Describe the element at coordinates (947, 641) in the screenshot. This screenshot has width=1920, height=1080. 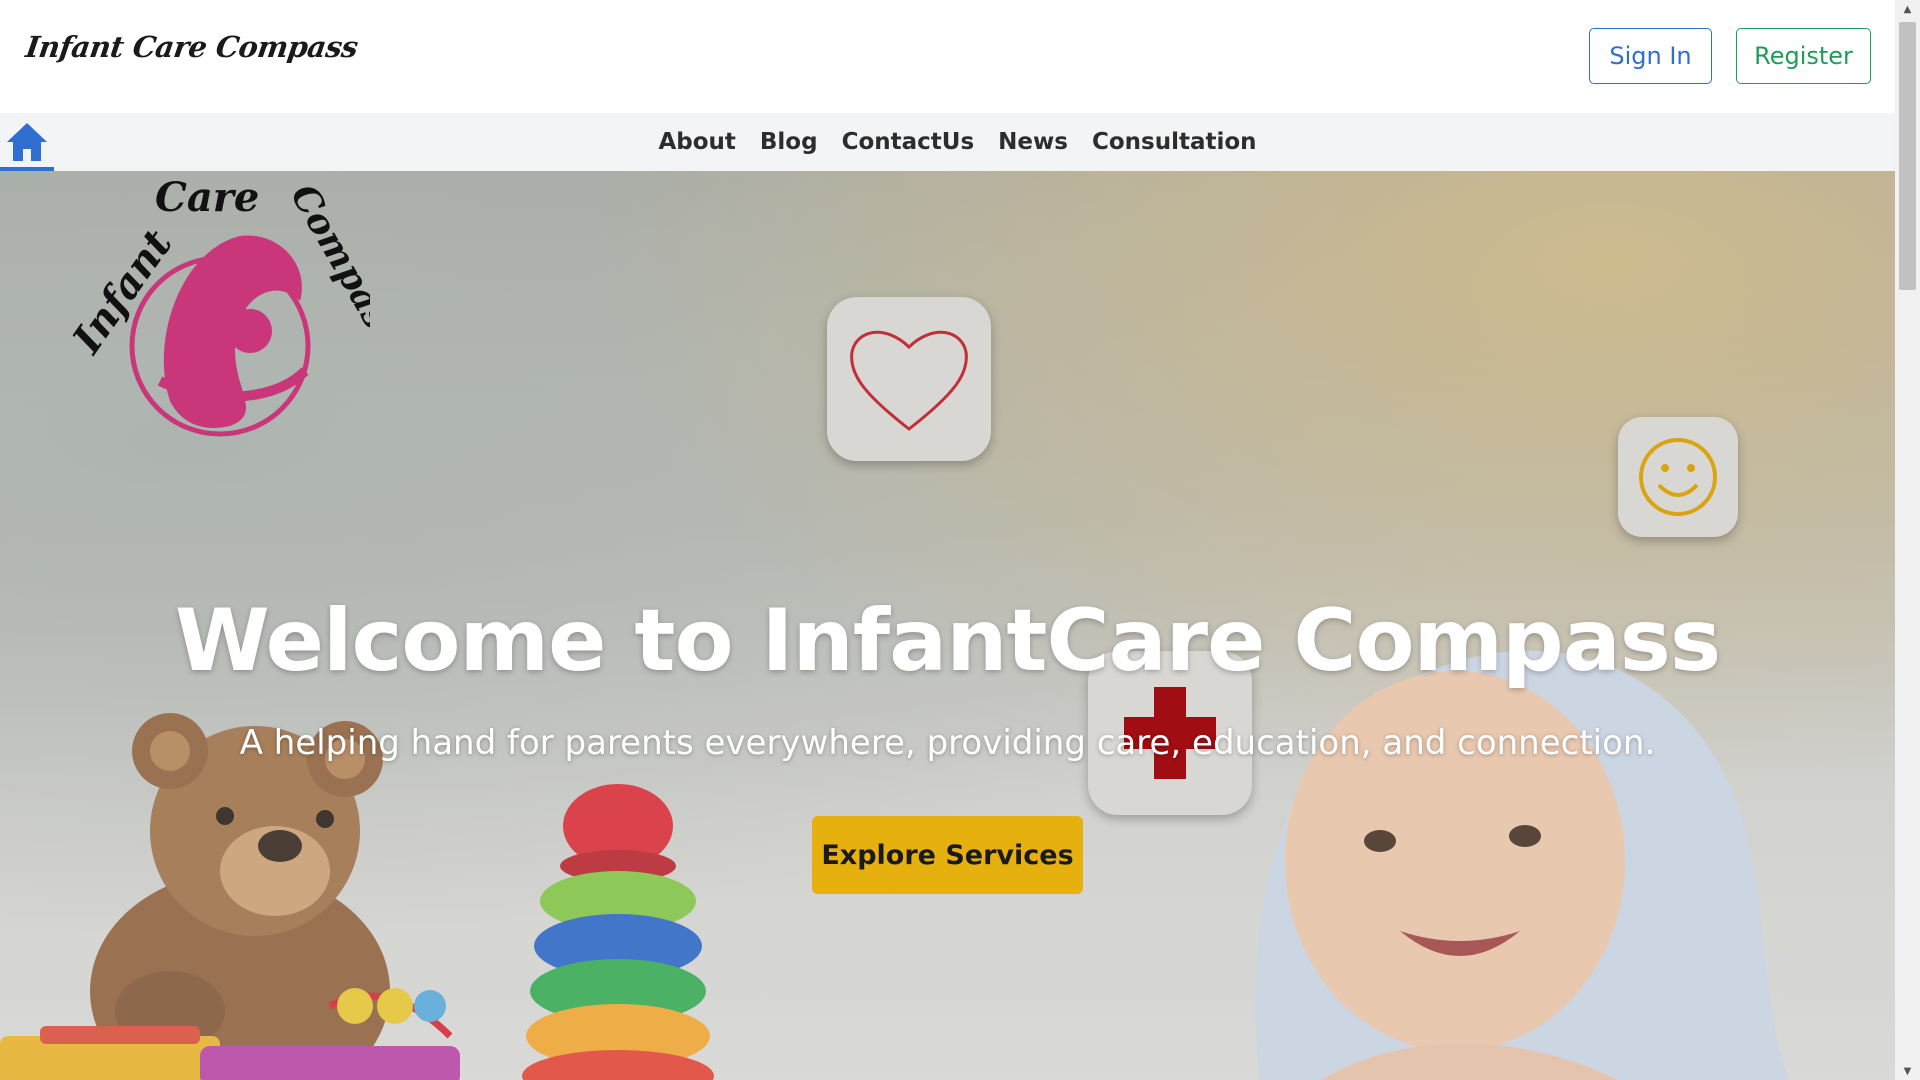
I see `hero-title: Welcome to InfantCare Compass` at that location.